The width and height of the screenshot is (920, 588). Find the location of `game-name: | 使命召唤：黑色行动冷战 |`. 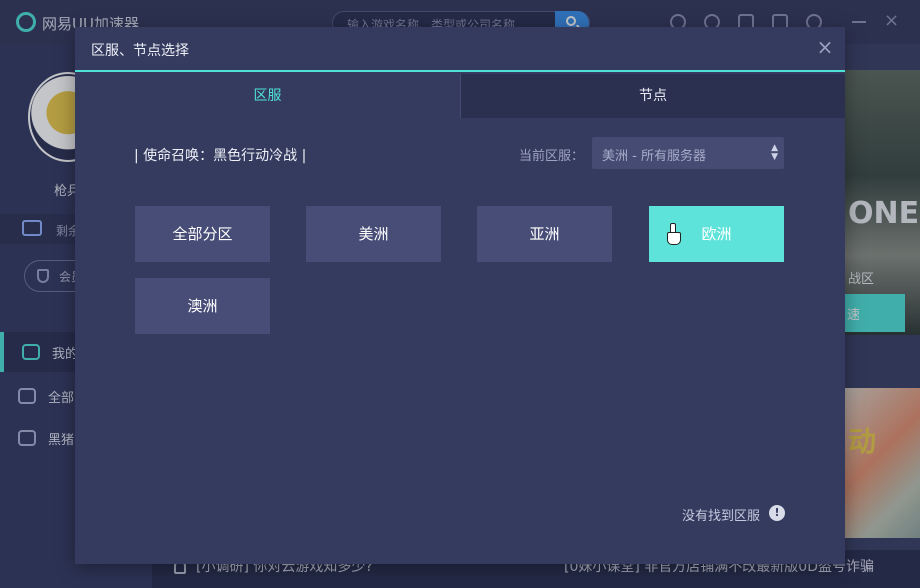

game-name: | 使命召唤：黑色行动冷战 | is located at coordinates (220, 156).